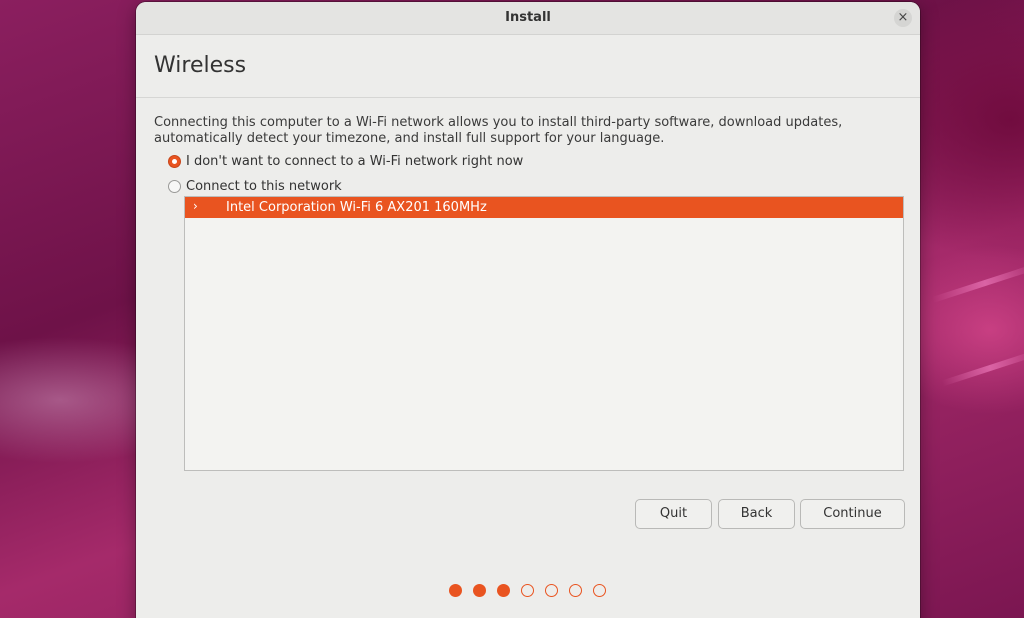 The width and height of the screenshot is (1024, 618). Describe the element at coordinates (174, 161) in the screenshot. I see `radio-checked-icon` at that location.